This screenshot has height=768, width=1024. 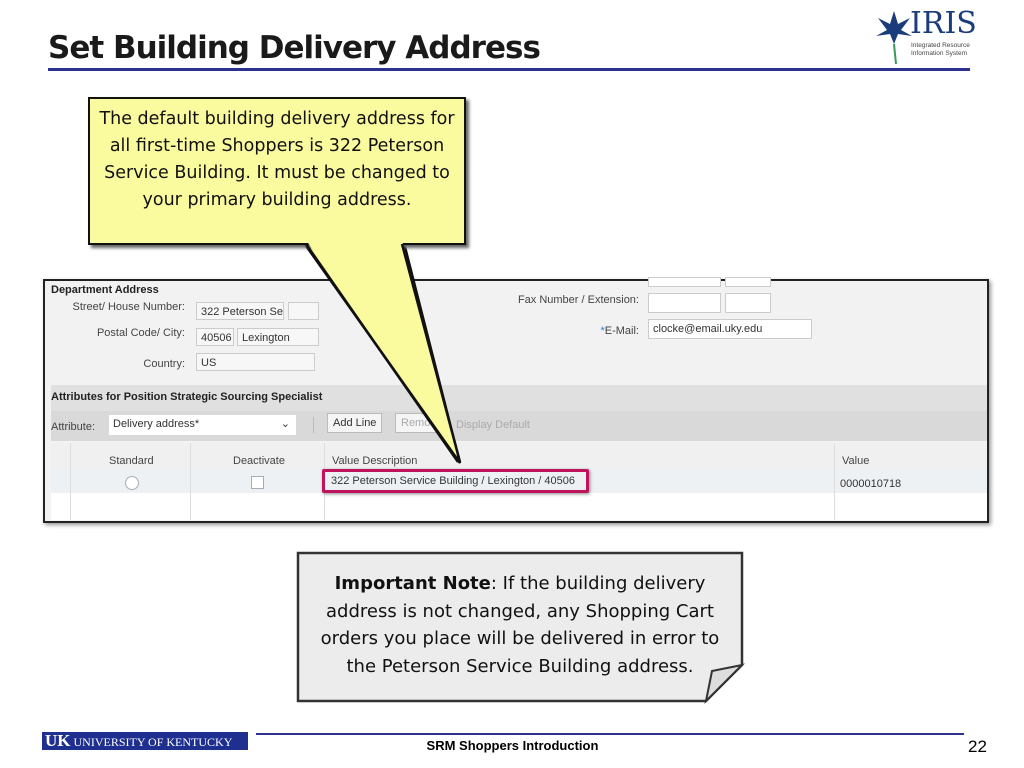 What do you see at coordinates (977, 746) in the screenshot?
I see `page-number: 22` at bounding box center [977, 746].